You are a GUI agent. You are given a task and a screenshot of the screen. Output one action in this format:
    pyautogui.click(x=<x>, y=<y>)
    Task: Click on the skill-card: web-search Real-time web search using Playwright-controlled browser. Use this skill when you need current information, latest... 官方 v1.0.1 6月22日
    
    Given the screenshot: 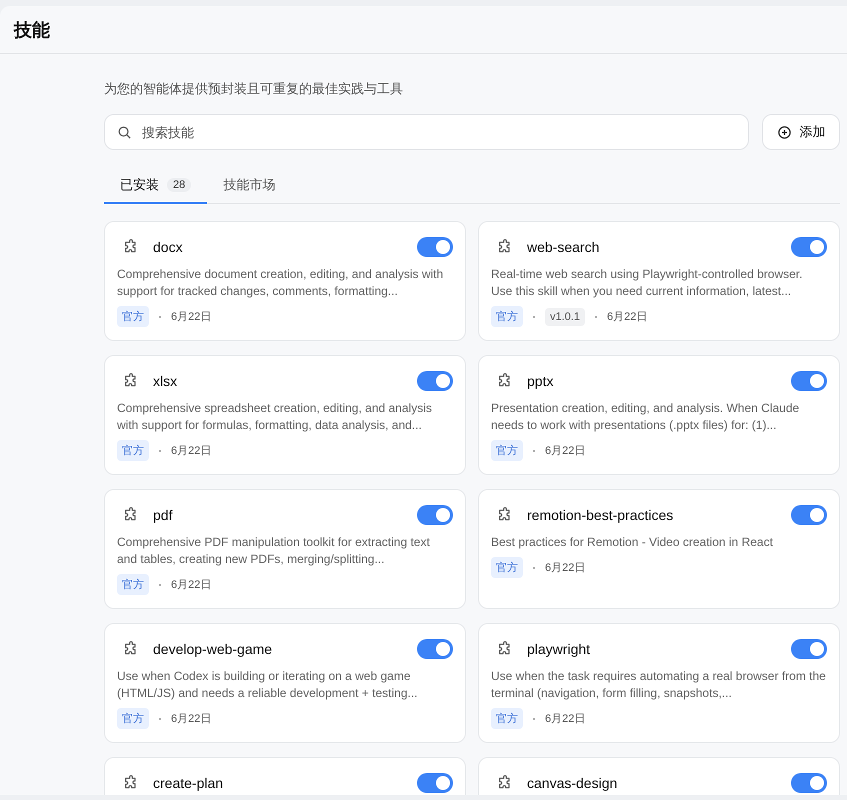 What is the action you would take?
    pyautogui.click(x=659, y=281)
    